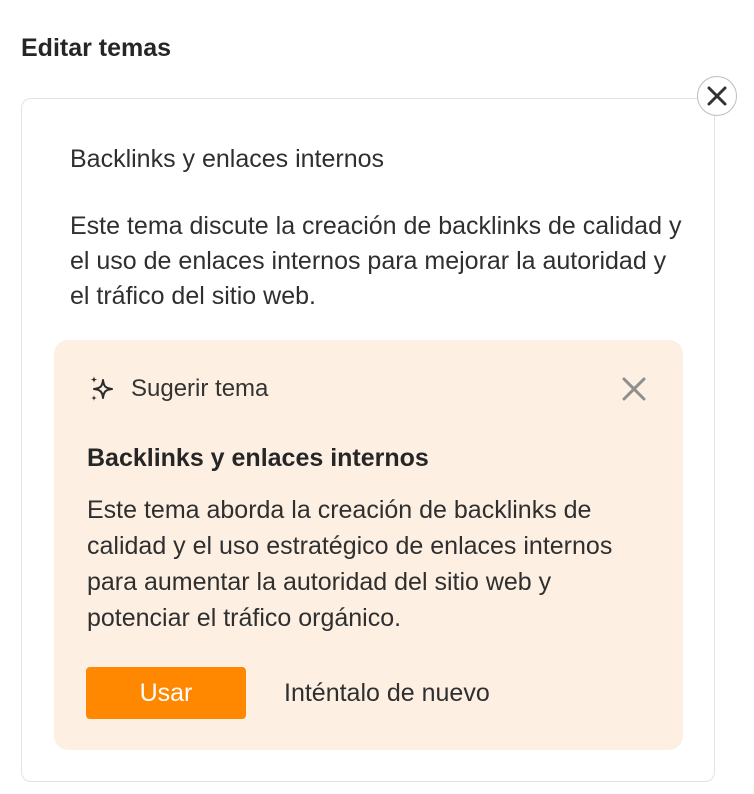  What do you see at coordinates (101, 388) in the screenshot?
I see `sparkle-icon` at bounding box center [101, 388].